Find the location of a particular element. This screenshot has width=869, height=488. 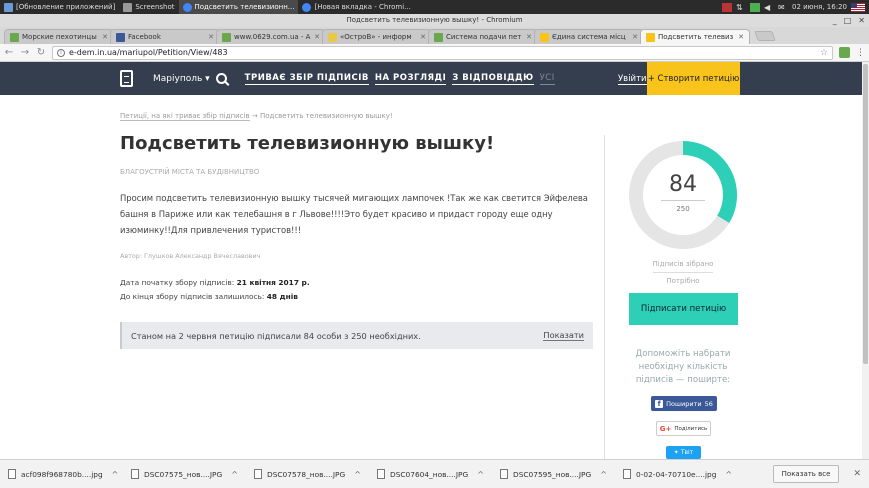

browser-tab: Система подачи пет ✕ is located at coordinates (483, 36).